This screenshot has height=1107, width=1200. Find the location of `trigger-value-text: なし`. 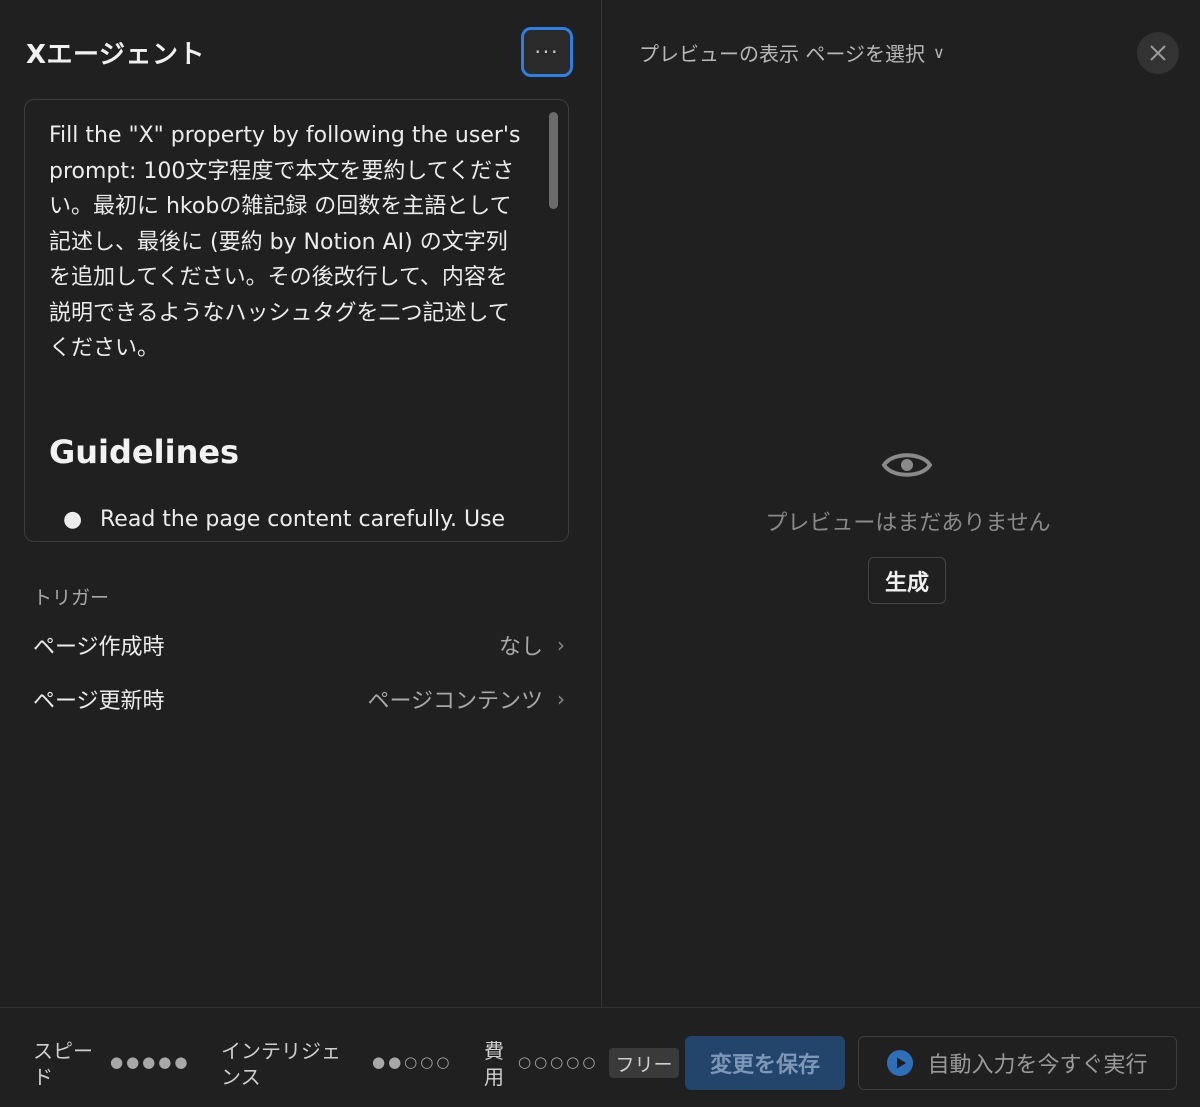

trigger-value-text: なし is located at coordinates (520, 647).